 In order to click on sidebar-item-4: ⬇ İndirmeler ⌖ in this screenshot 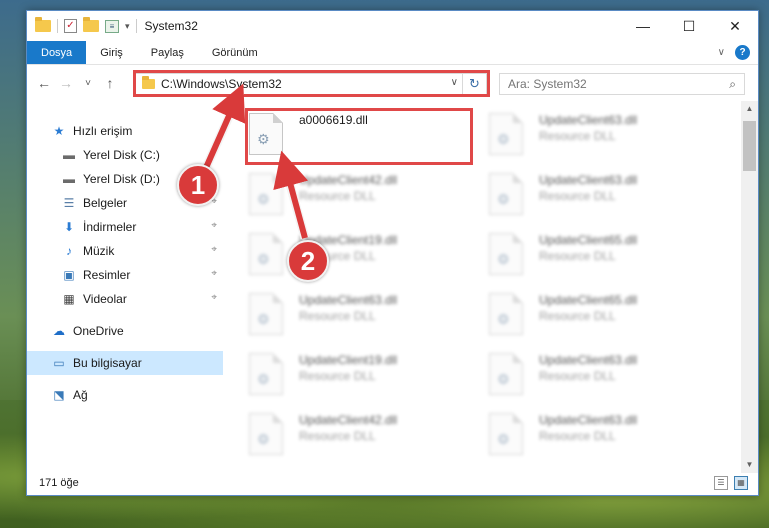, I will do `click(125, 227)`.